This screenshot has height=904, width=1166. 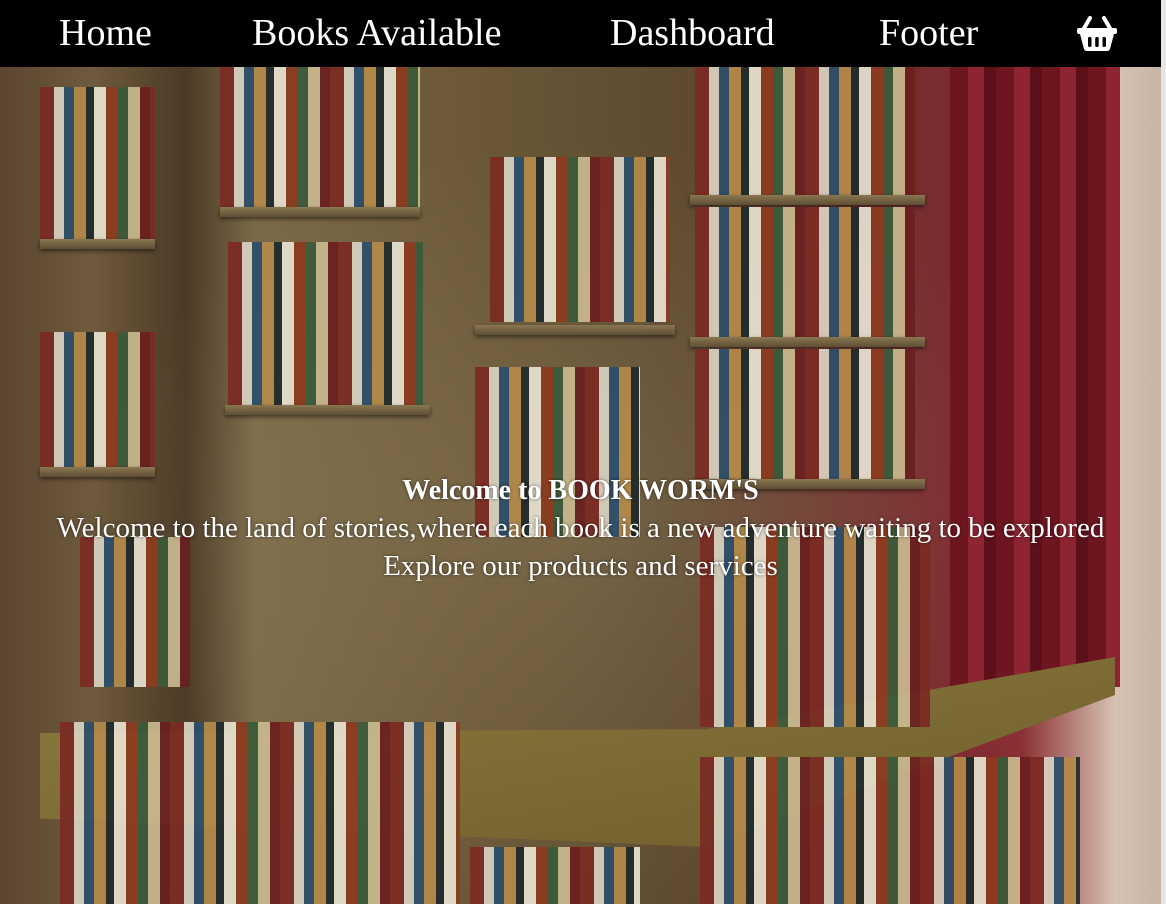 I want to click on nav-home-link: Home, so click(x=105, y=33).